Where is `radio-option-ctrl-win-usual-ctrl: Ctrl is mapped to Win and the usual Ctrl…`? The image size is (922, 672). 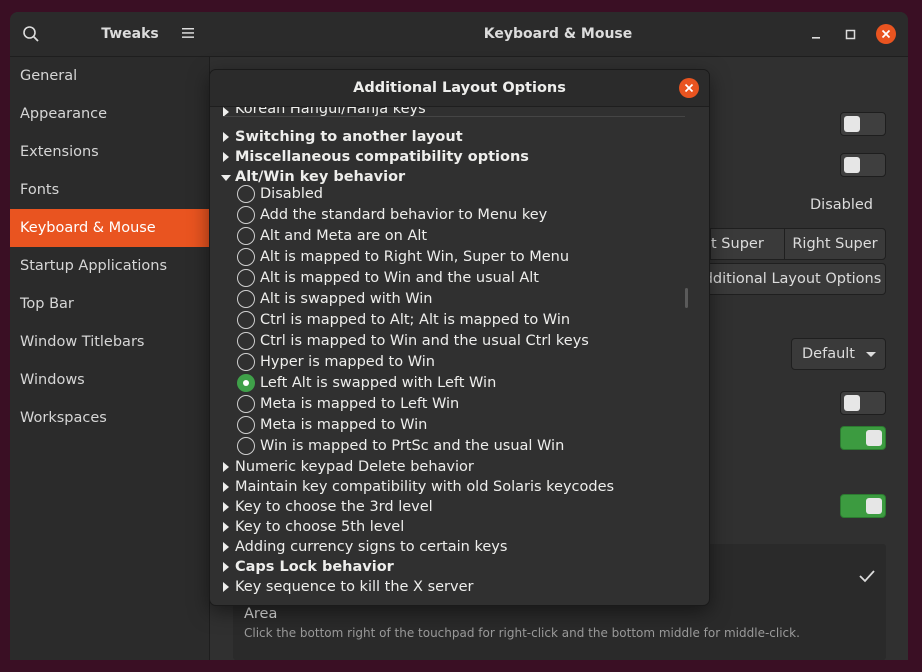
radio-option-ctrl-win-usual-ctrl: Ctrl is mapped to Win and the usual Ctrl… is located at coordinates (445, 341).